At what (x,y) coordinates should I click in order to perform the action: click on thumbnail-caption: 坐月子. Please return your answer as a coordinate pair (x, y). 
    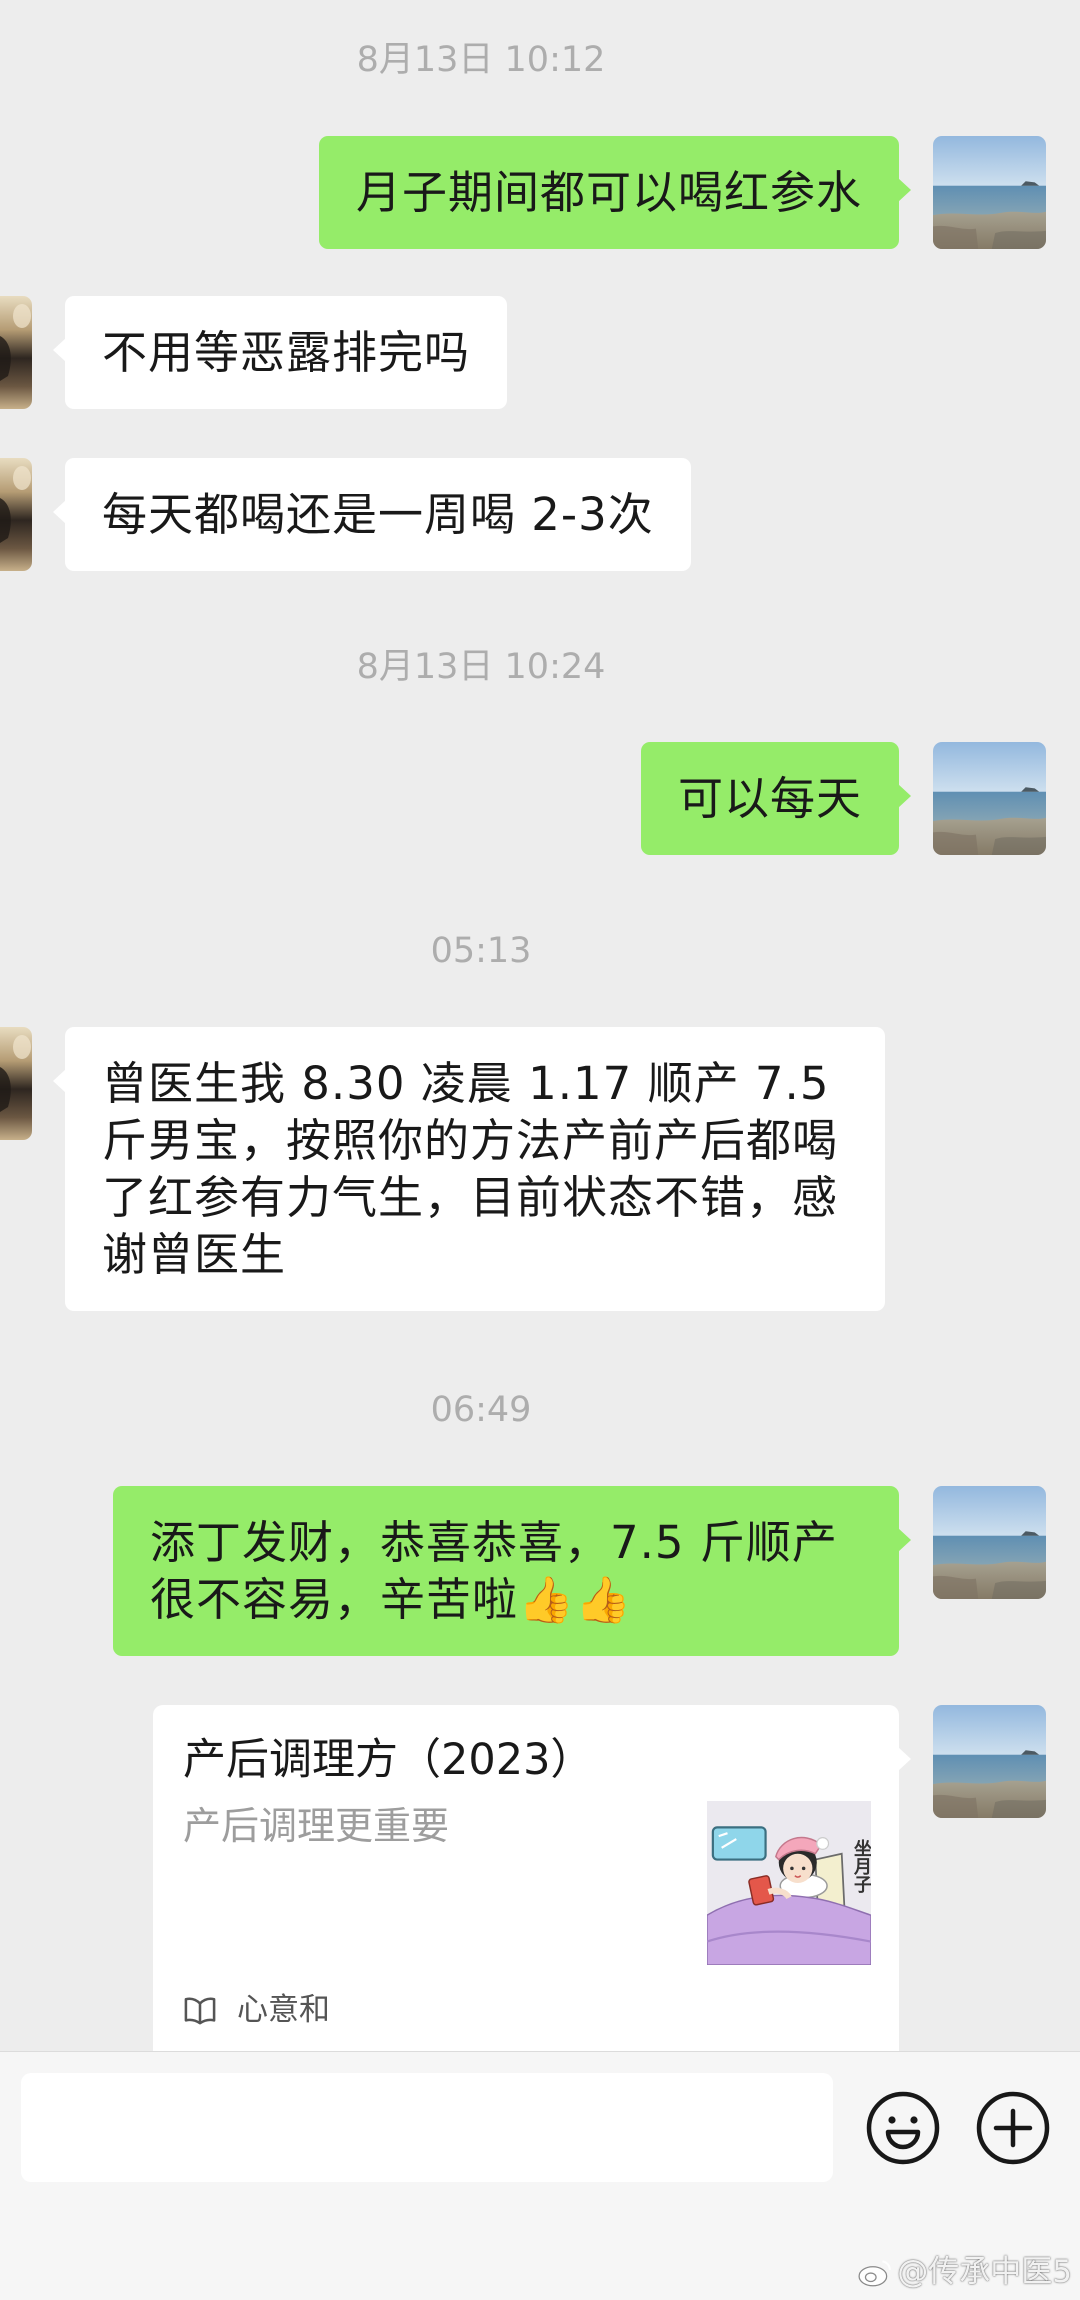
    Looking at the image, I should click on (861, 1866).